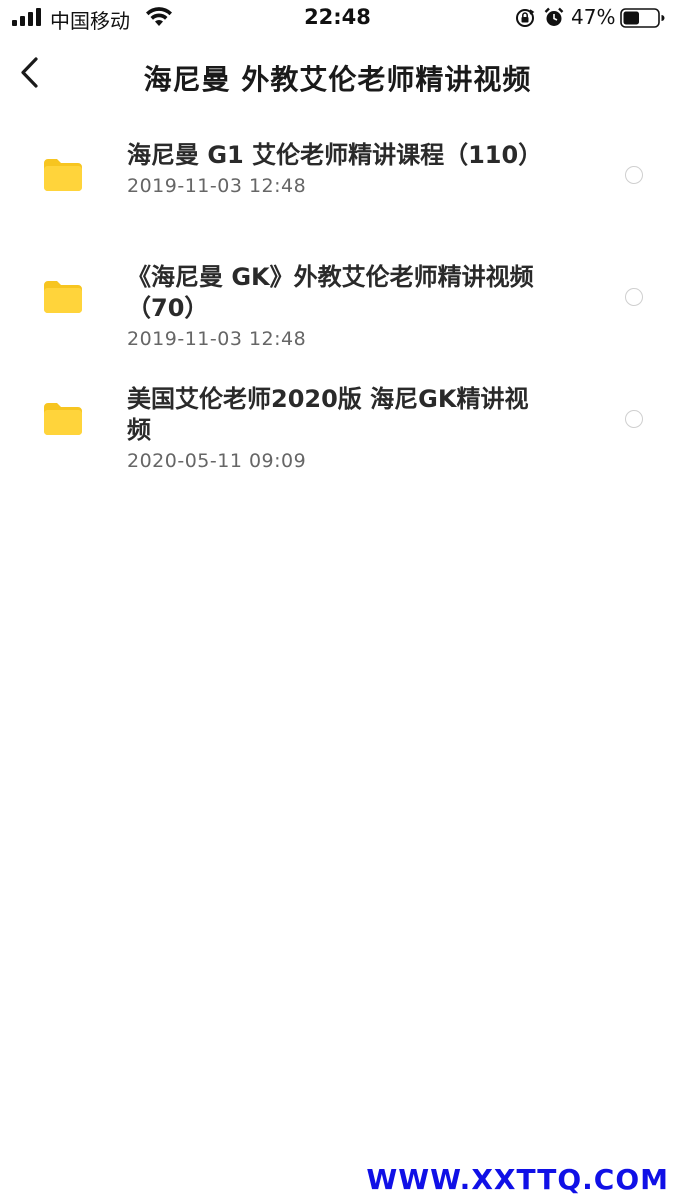 This screenshot has height=1200, width=675. I want to click on battery-fill, so click(631, 18).